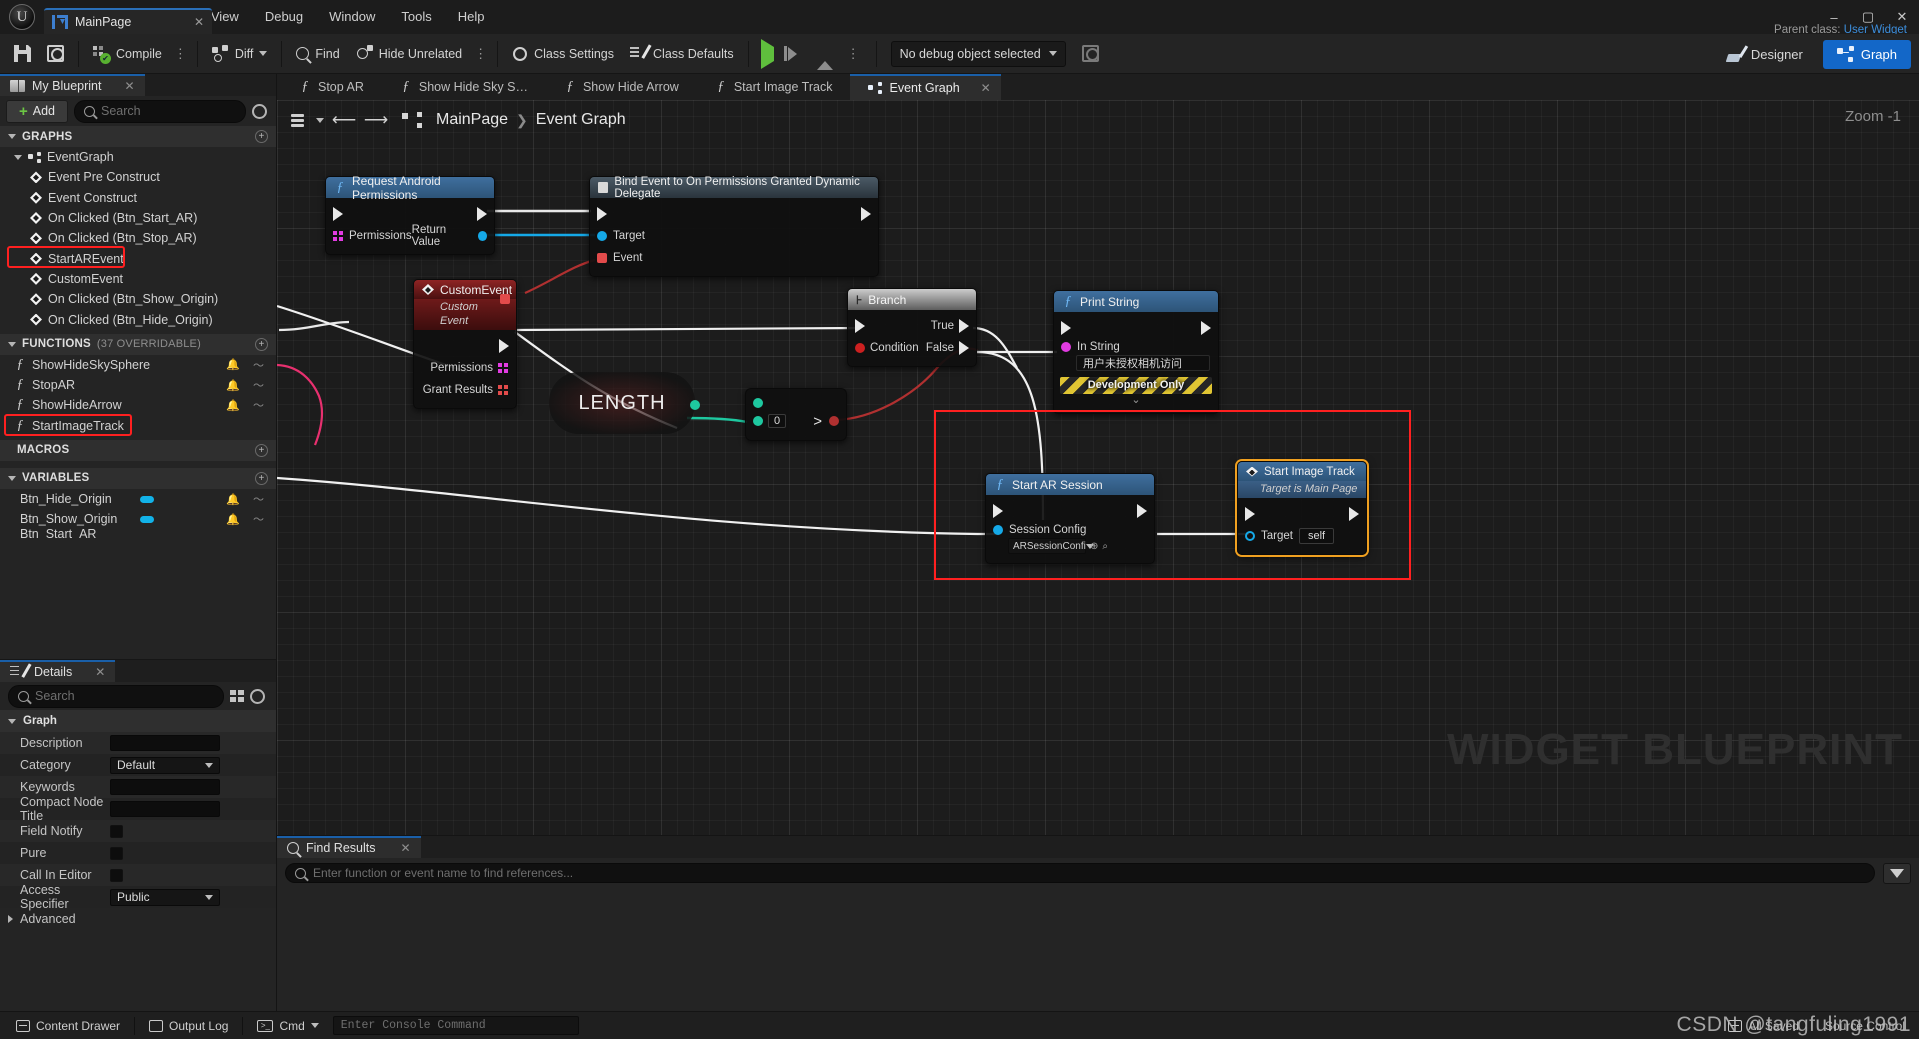 The height and width of the screenshot is (1039, 1919). I want to click on menu-tools: Tools, so click(416, 17).